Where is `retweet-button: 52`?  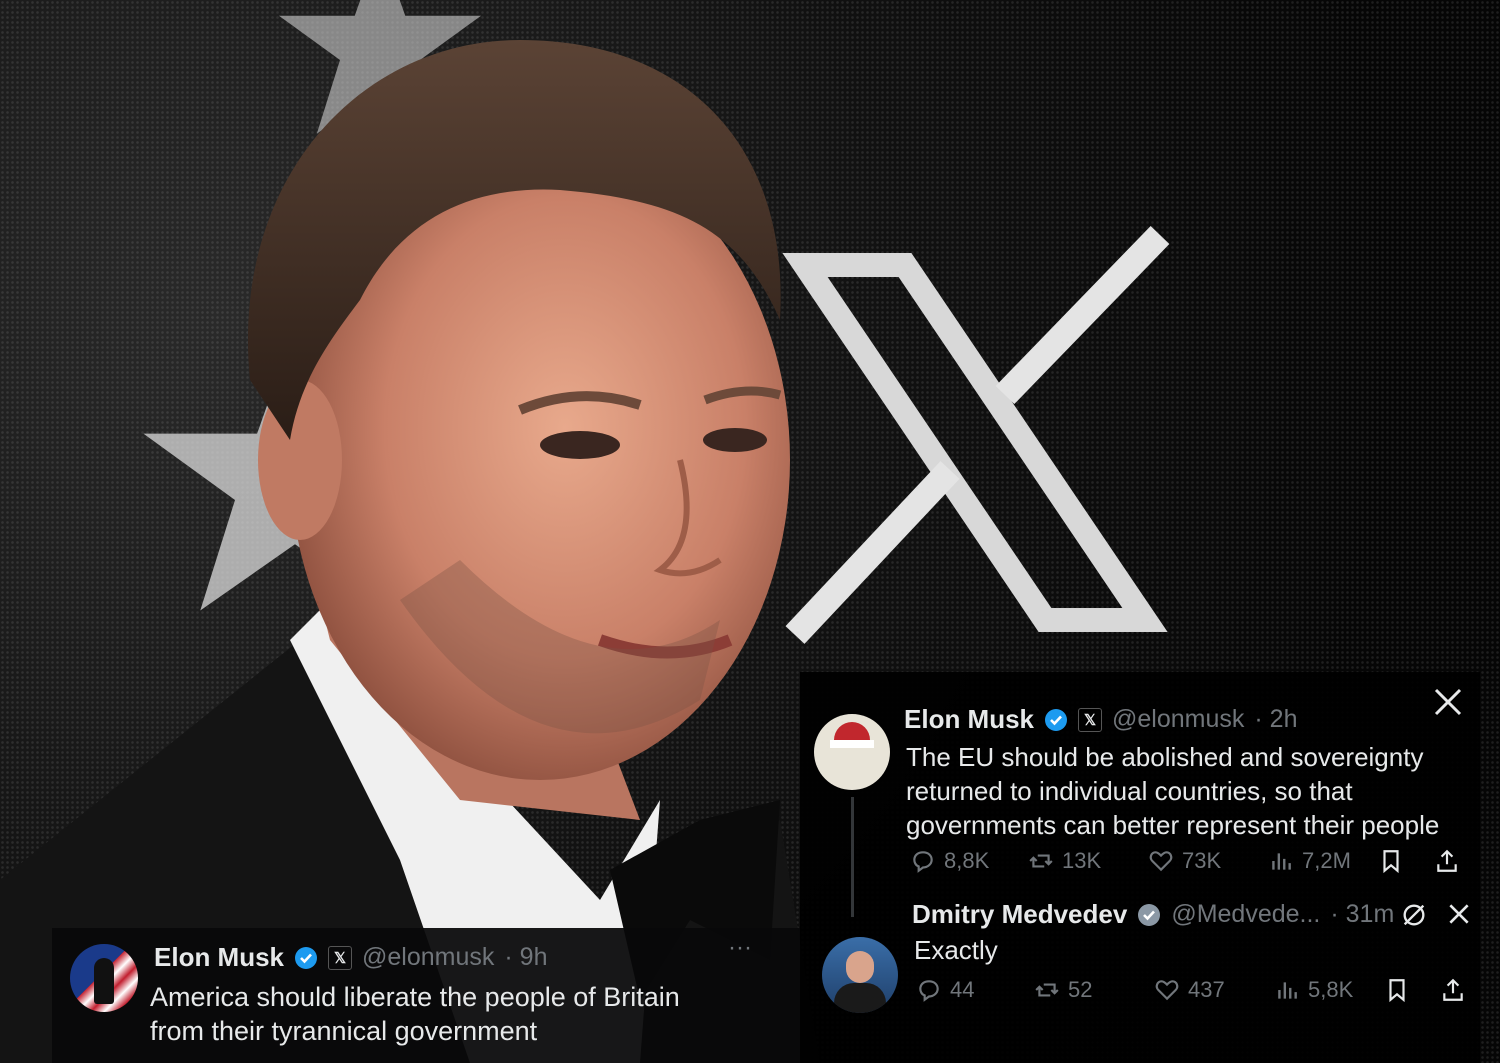
retweet-button: 52 is located at coordinates (1094, 990).